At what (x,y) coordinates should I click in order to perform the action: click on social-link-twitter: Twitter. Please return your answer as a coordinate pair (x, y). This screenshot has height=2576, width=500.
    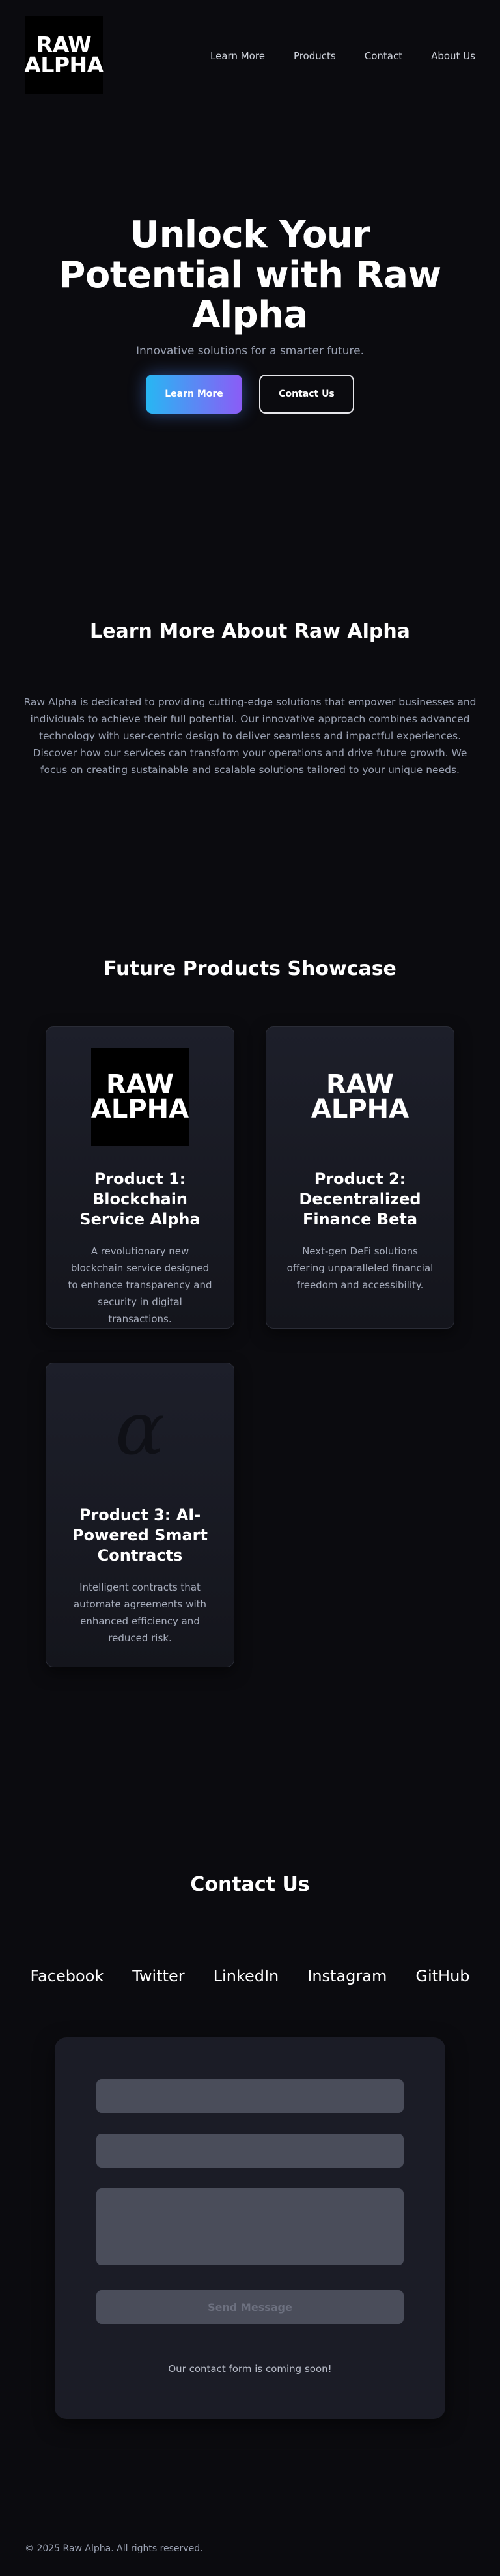
    Looking at the image, I should click on (158, 1976).